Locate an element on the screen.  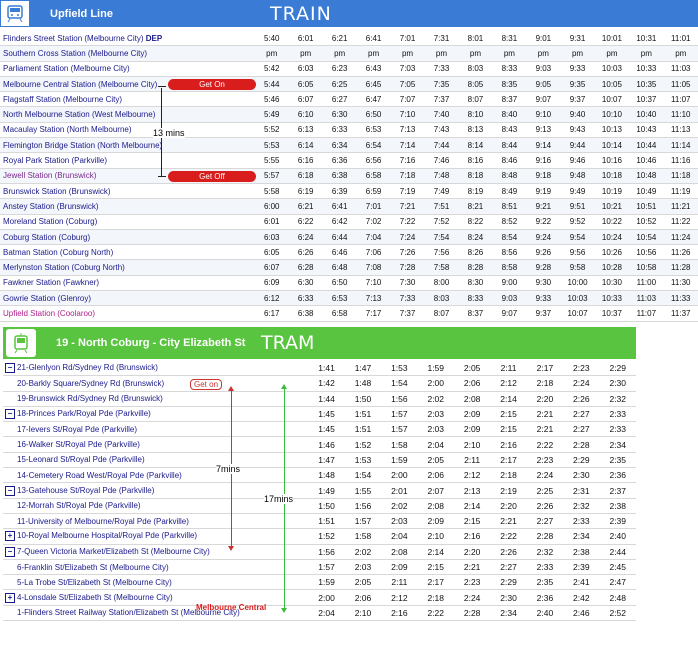
train-station-name: Batman Station (Coburg North) is located at coordinates (127, 252).